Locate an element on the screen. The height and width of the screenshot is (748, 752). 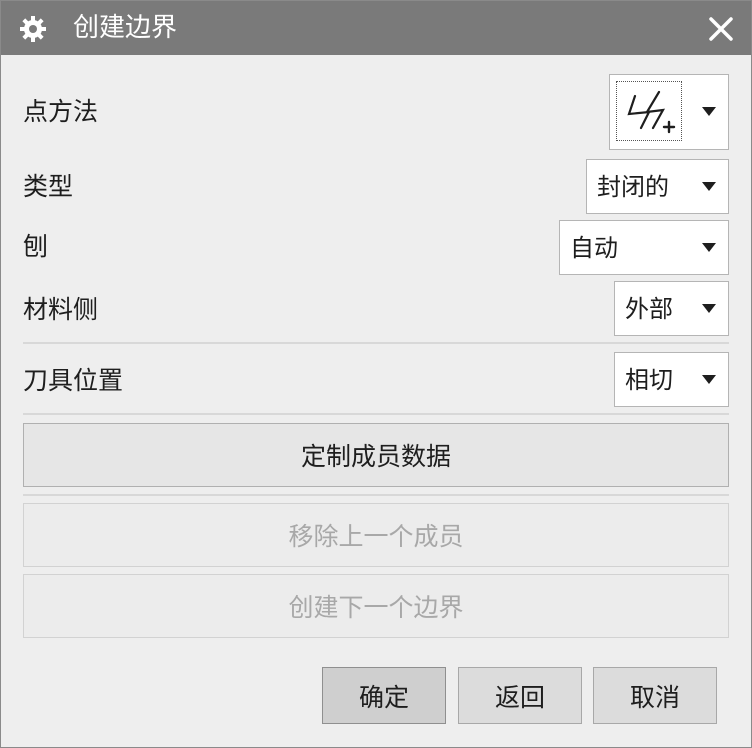
create-next-boundary-button: 创建下一个边界 is located at coordinates (376, 606).